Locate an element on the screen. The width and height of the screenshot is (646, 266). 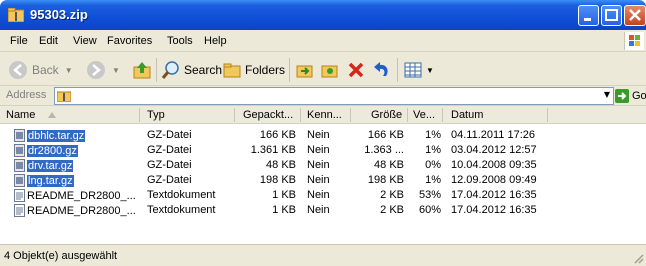
back-arrow-icon is located at coordinates (18, 70).